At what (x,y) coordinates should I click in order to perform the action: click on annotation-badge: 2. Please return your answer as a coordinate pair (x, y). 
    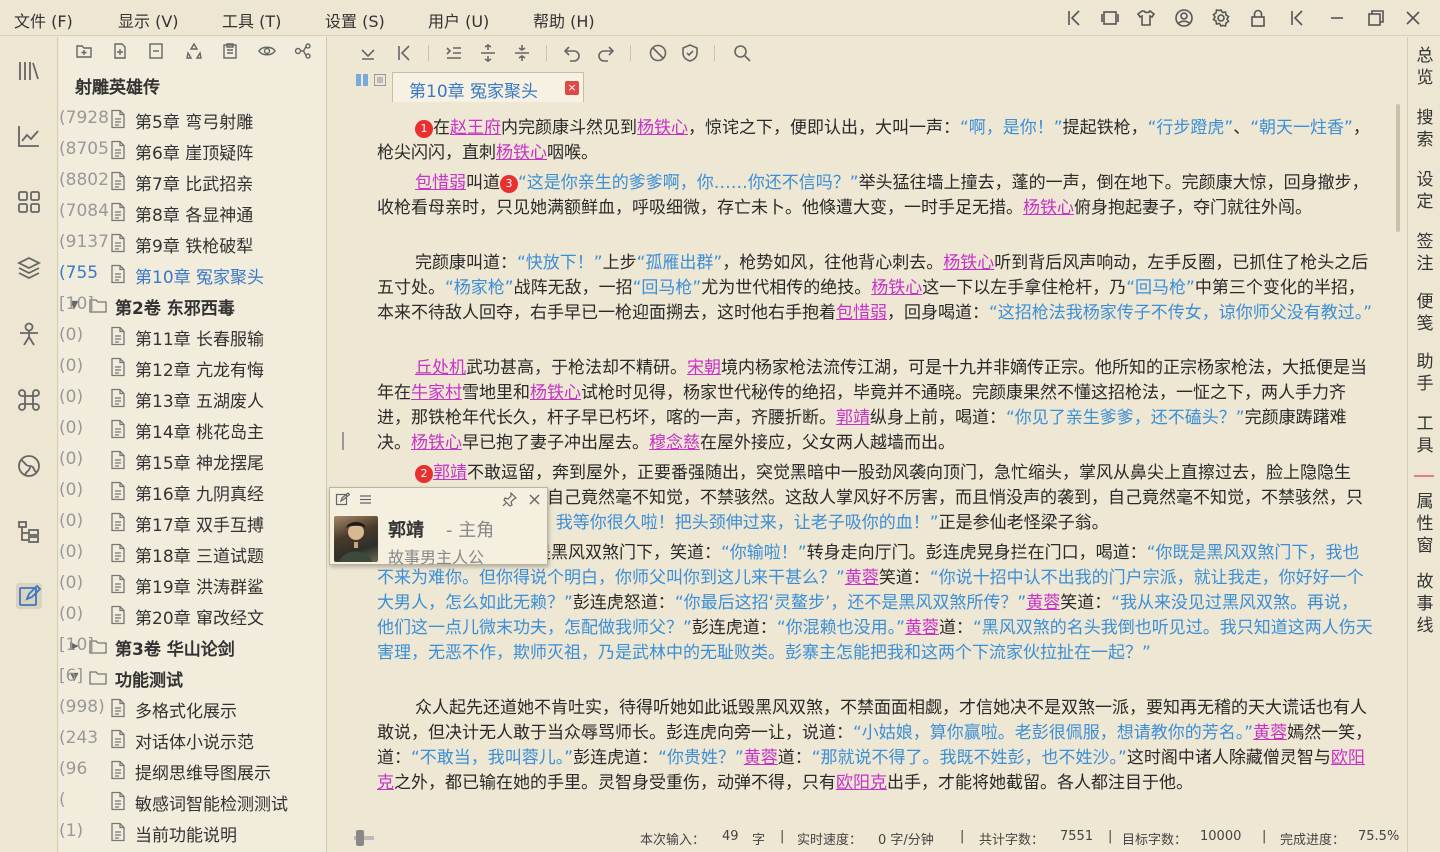
    Looking at the image, I should click on (424, 474).